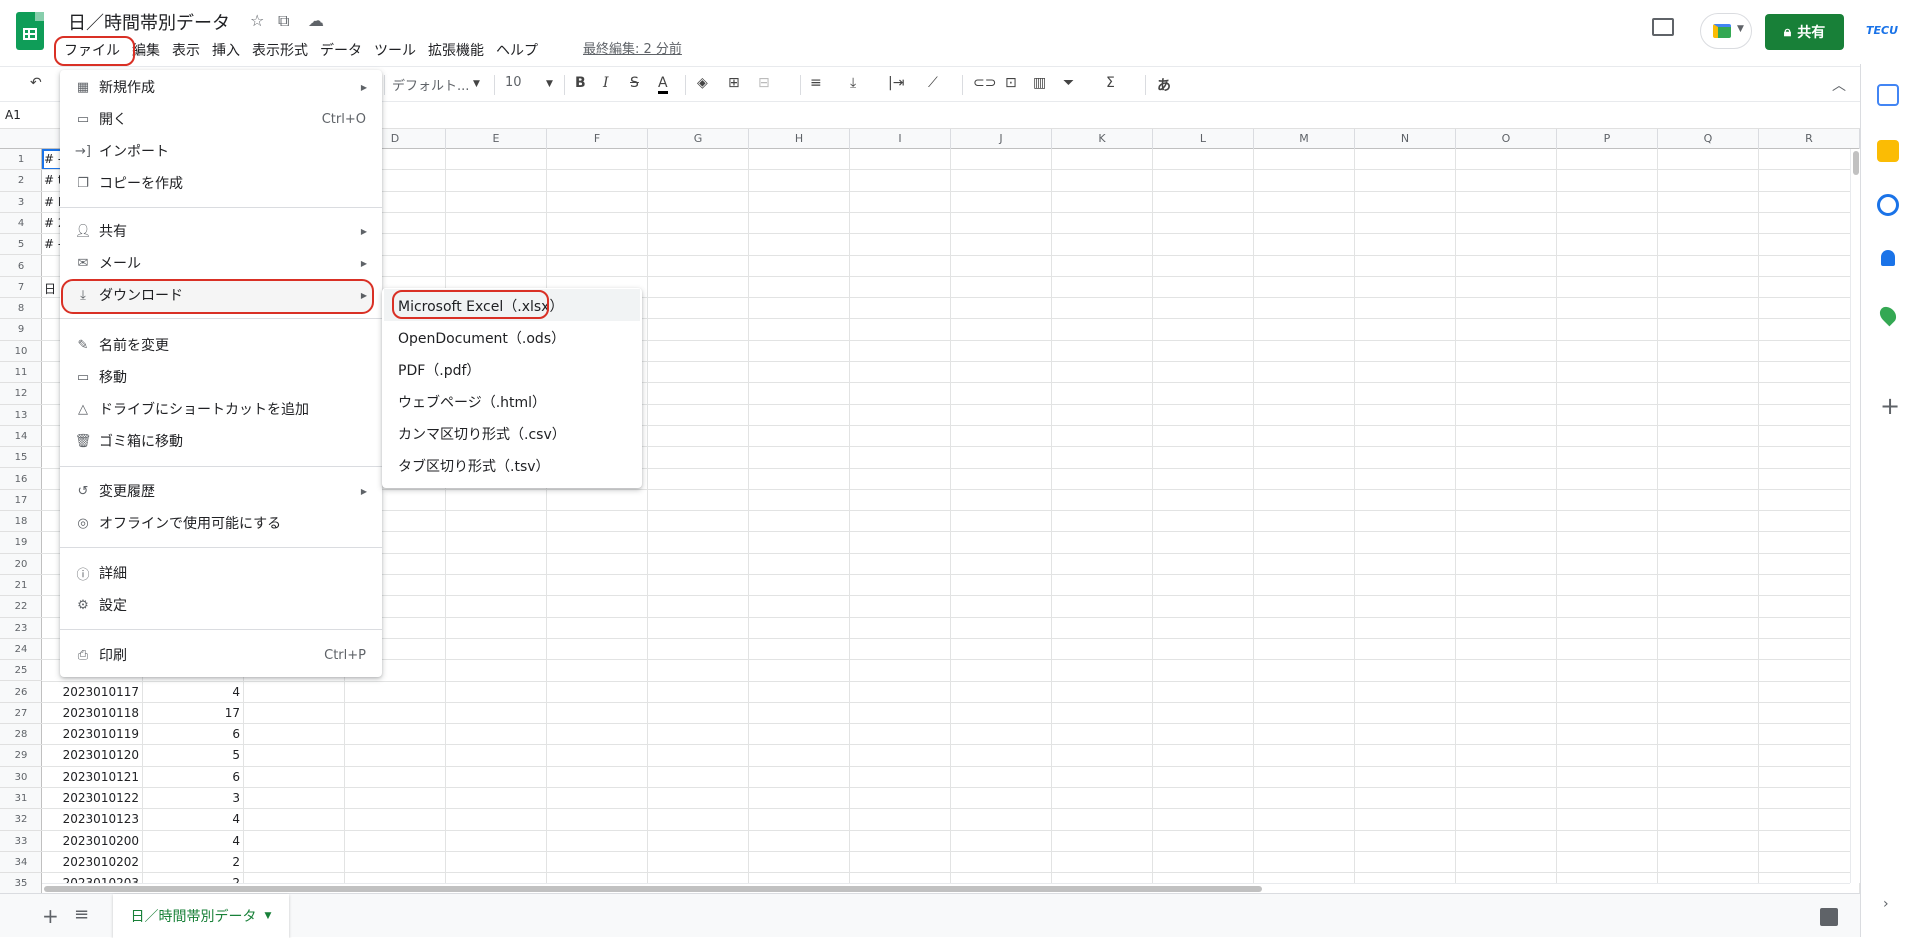 The height and width of the screenshot is (938, 1915). Describe the element at coordinates (191, 862) in the screenshot. I see `cell-b34: 2` at that location.